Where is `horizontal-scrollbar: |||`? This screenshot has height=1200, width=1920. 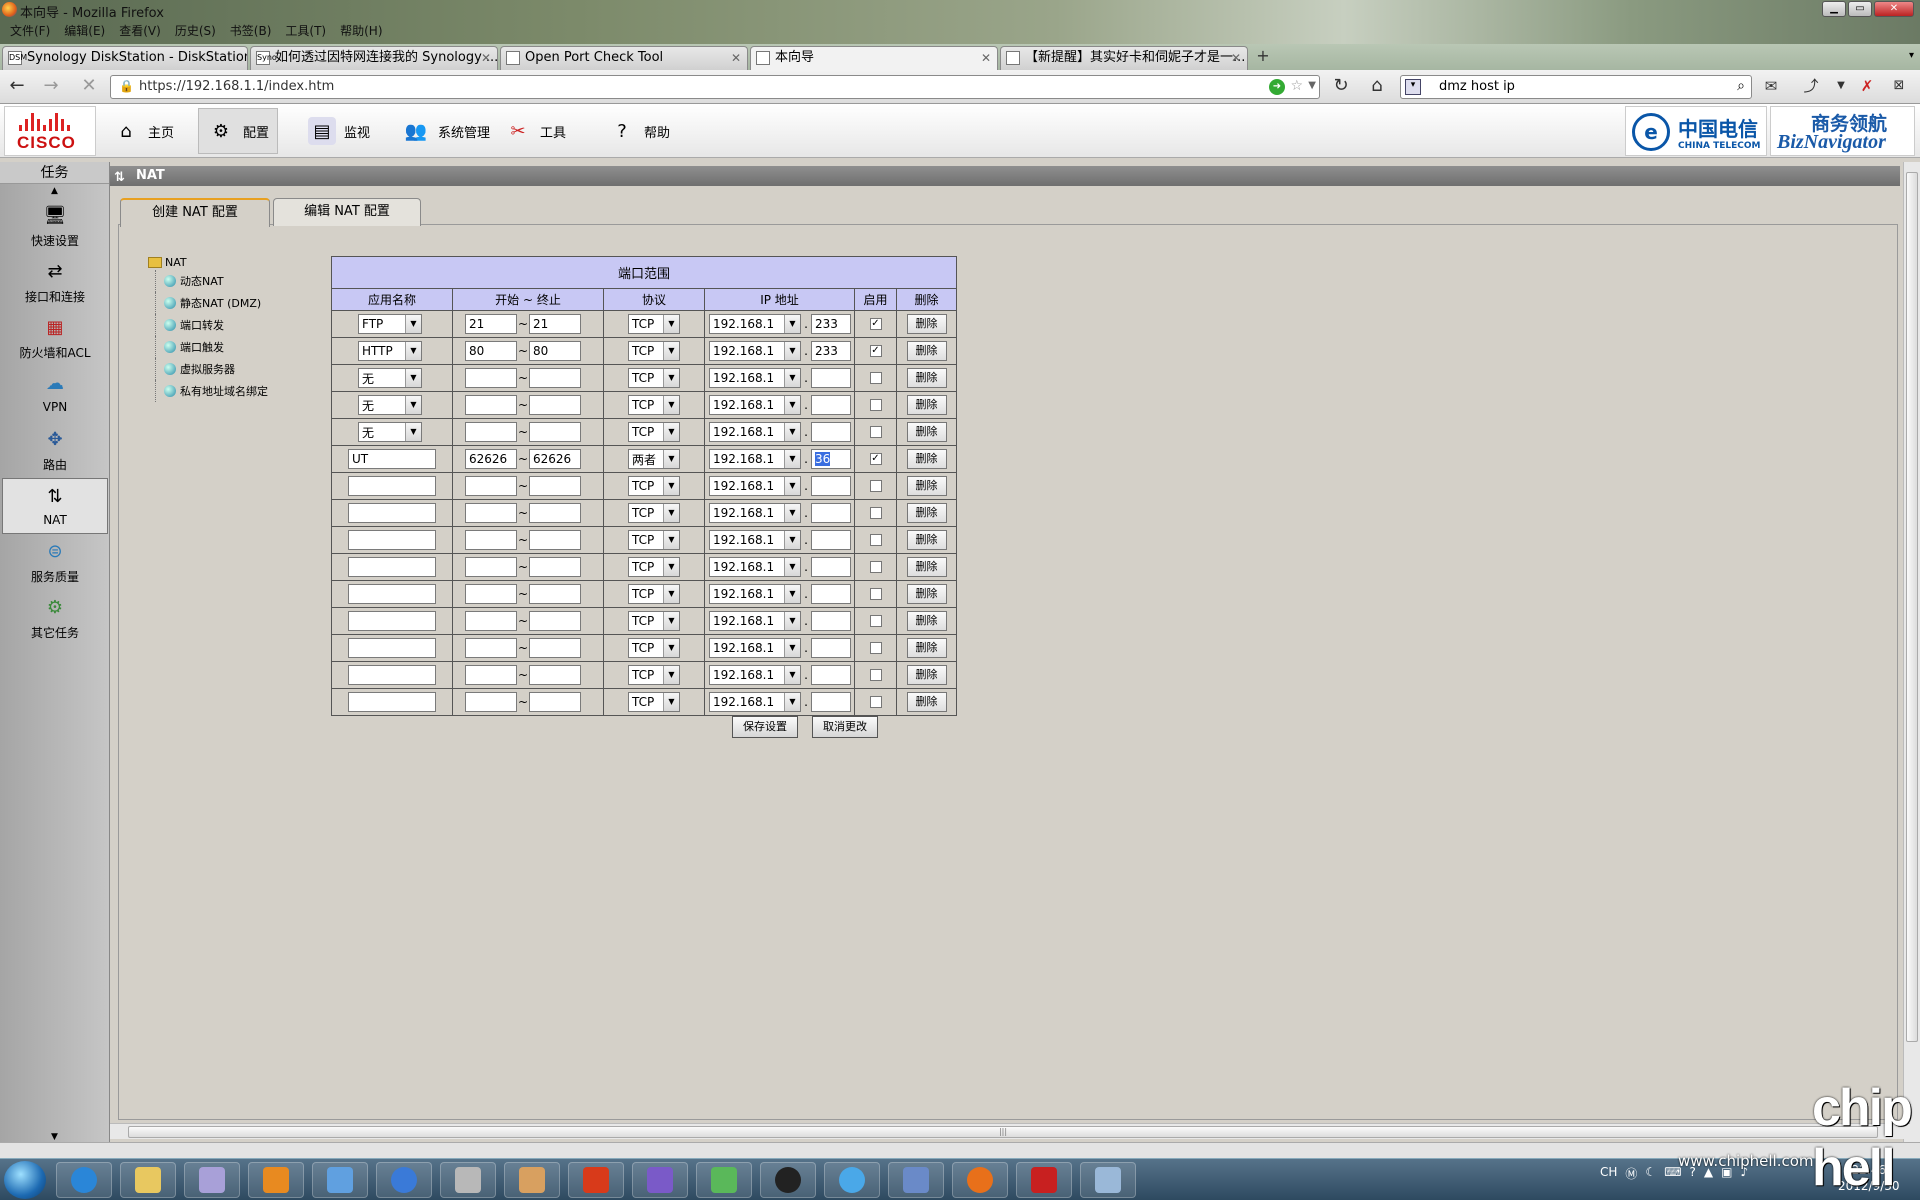
horizontal-scrollbar: ||| is located at coordinates (1010, 1131).